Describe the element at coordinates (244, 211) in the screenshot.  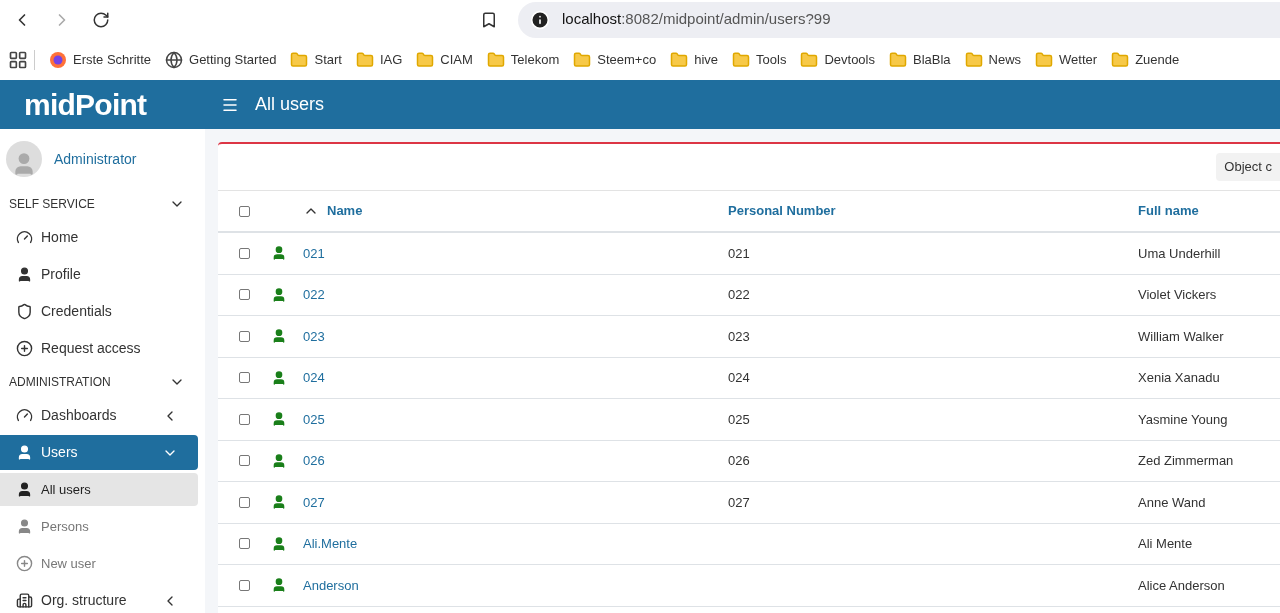
I see `select-all-checkbox` at that location.